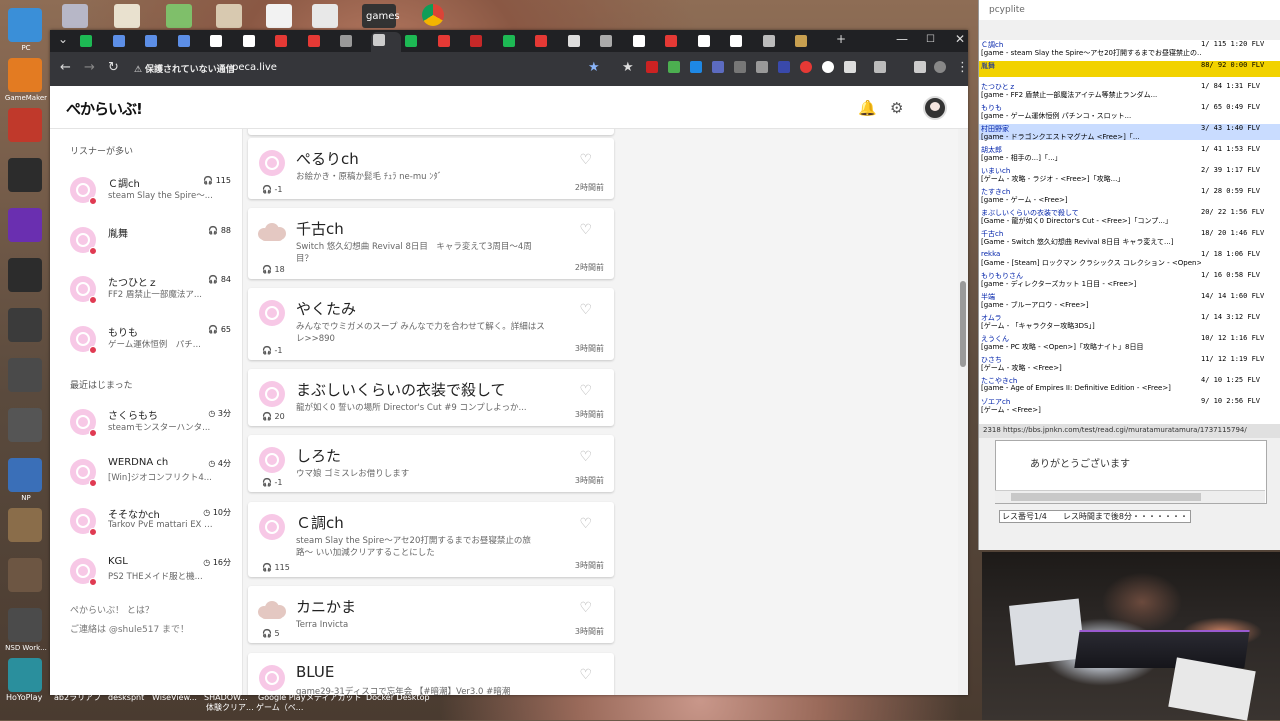 The image size is (1280, 721). Describe the element at coordinates (960, 39) in the screenshot. I see `close-button: ✕` at that location.